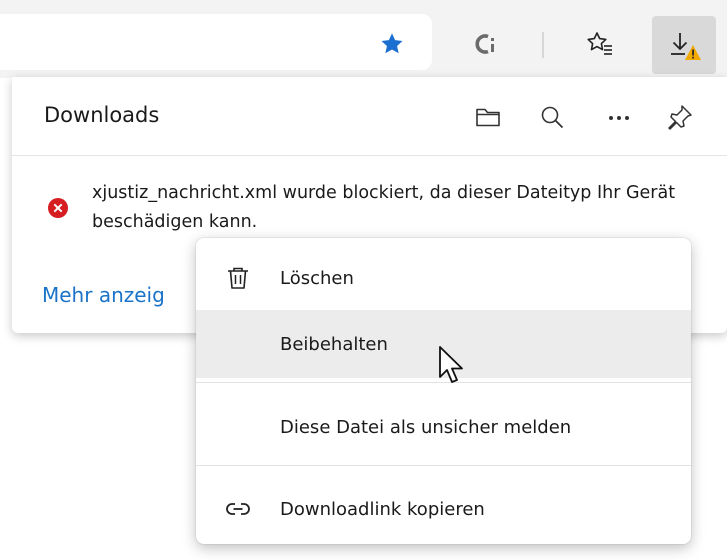 The width and height of the screenshot is (727, 560). I want to click on trash-icon, so click(238, 278).